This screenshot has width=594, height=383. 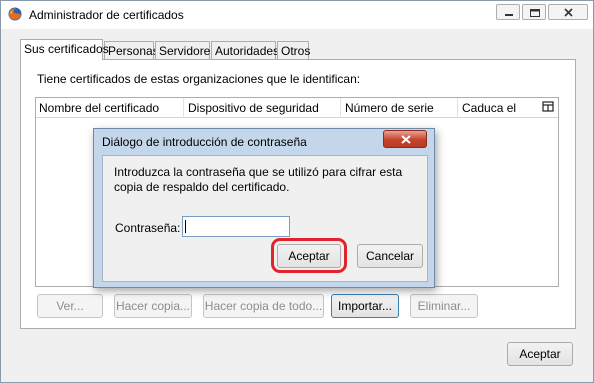 What do you see at coordinates (236, 226) in the screenshot?
I see `password-input` at bounding box center [236, 226].